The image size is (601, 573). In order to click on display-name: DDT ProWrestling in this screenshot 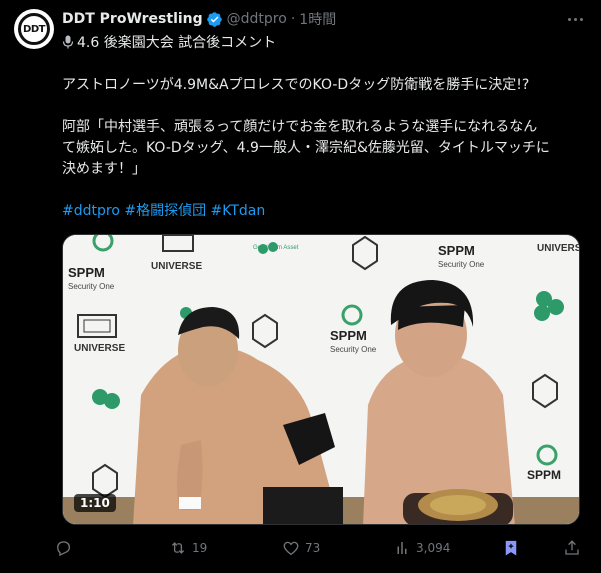, I will do `click(132, 19)`.